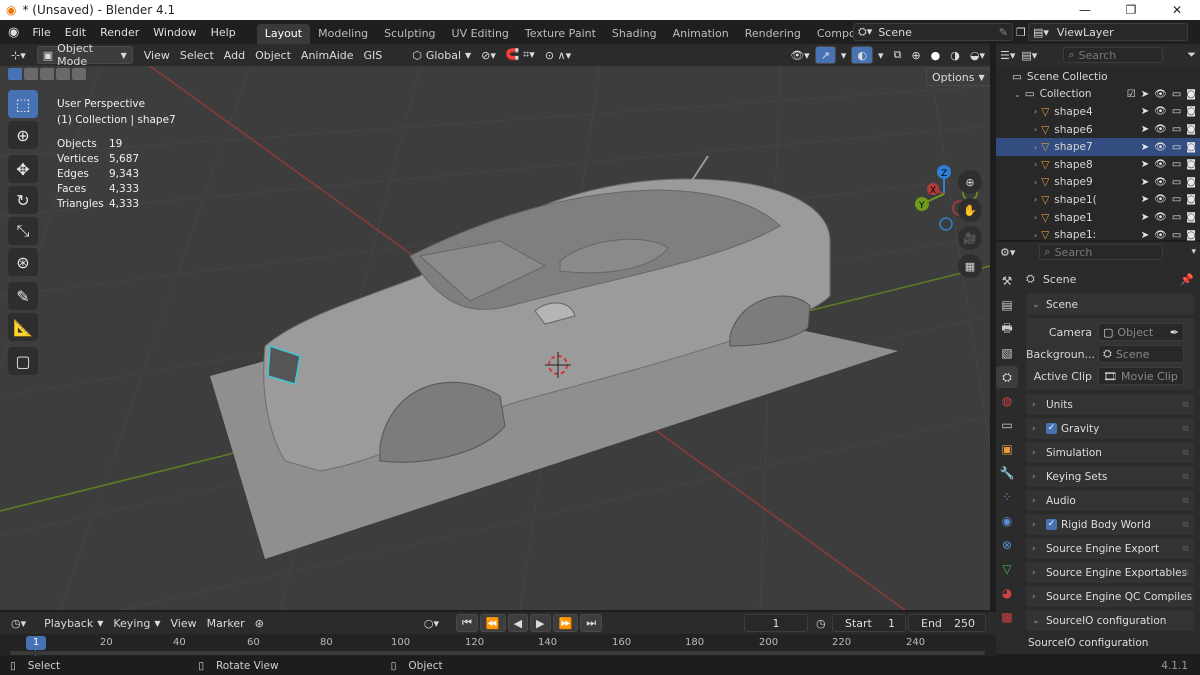  Describe the element at coordinates (1110, 620) in the screenshot. I see `sourceio-config-panel: ⌄ SourceIO configuration` at that location.